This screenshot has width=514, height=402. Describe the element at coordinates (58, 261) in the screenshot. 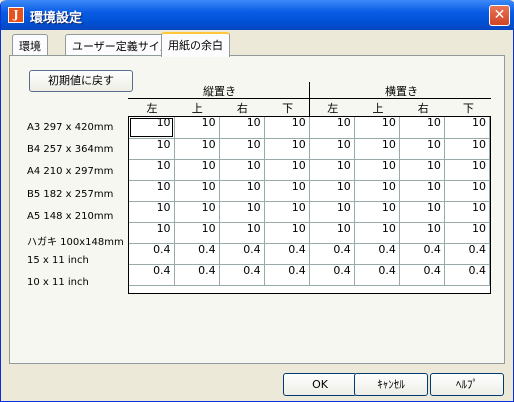

I see `row-label: 15 x 11 inch` at that location.